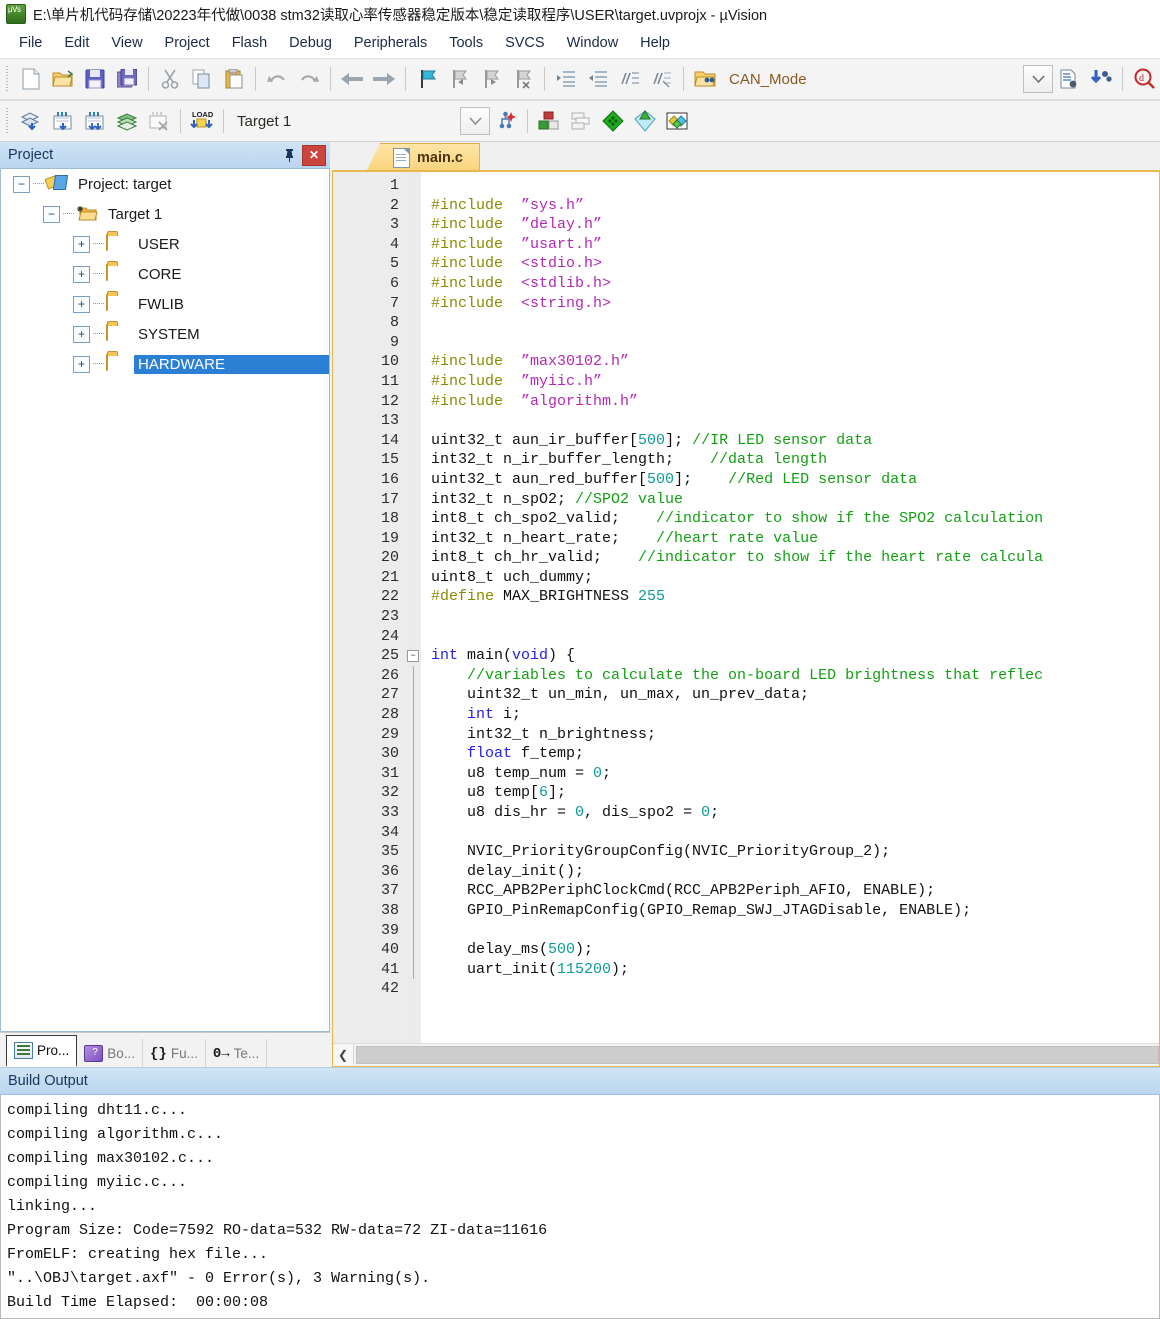 The width and height of the screenshot is (1160, 1319). I want to click on menu-item-window: Window, so click(593, 43).